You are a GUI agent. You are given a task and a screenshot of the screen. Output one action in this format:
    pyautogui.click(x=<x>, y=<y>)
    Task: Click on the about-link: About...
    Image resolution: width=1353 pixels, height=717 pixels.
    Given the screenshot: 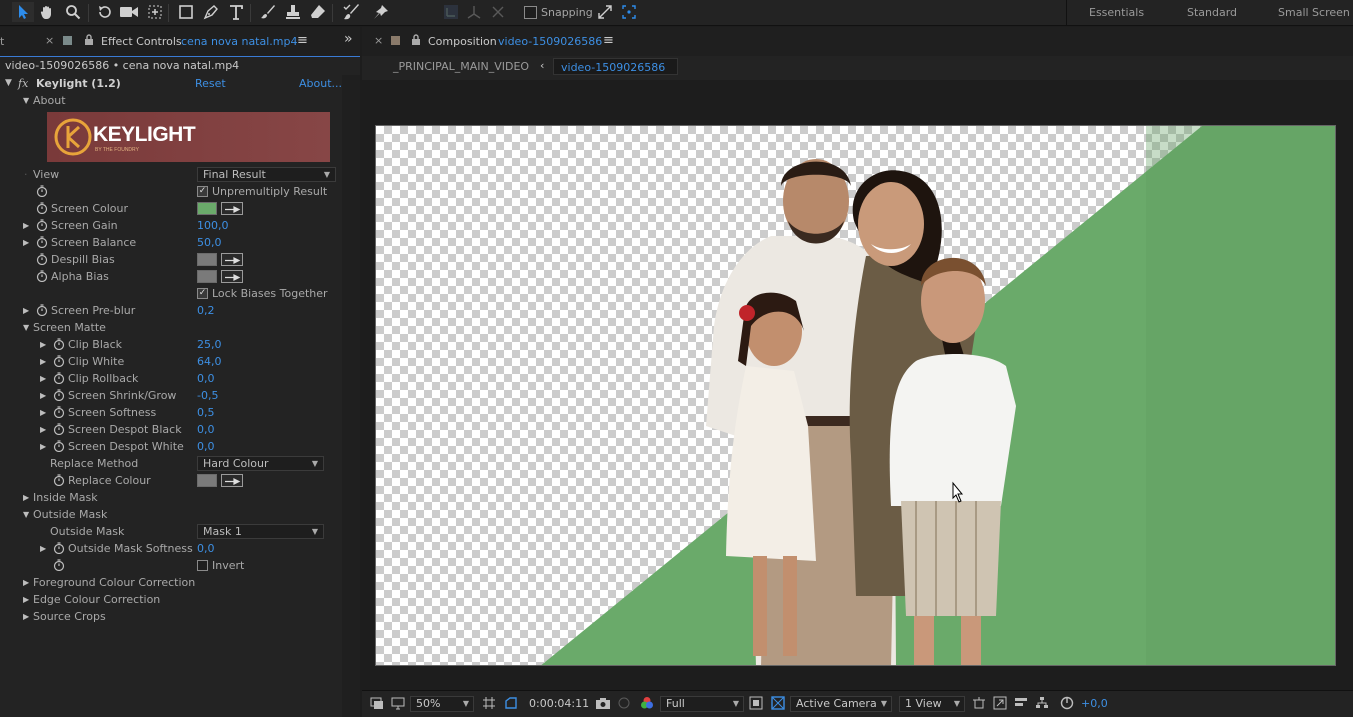 What is the action you would take?
    pyautogui.click(x=320, y=83)
    